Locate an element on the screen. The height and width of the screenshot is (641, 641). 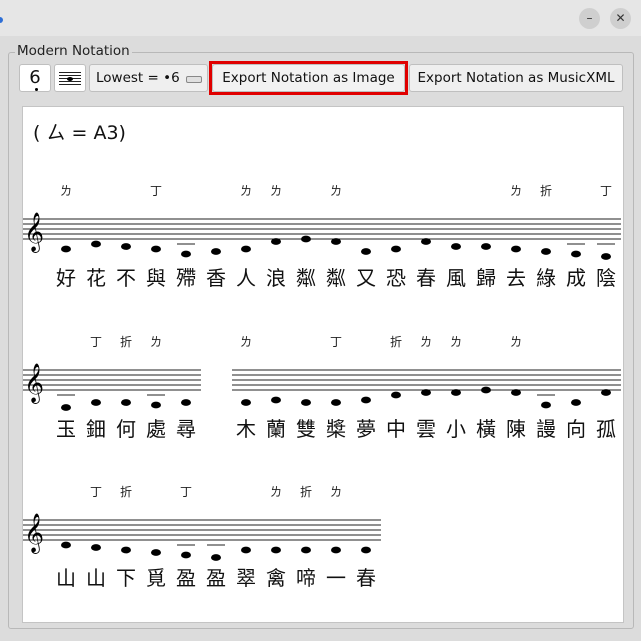
key-signature-label: ( ㄙ = A3) is located at coordinates (79, 133).